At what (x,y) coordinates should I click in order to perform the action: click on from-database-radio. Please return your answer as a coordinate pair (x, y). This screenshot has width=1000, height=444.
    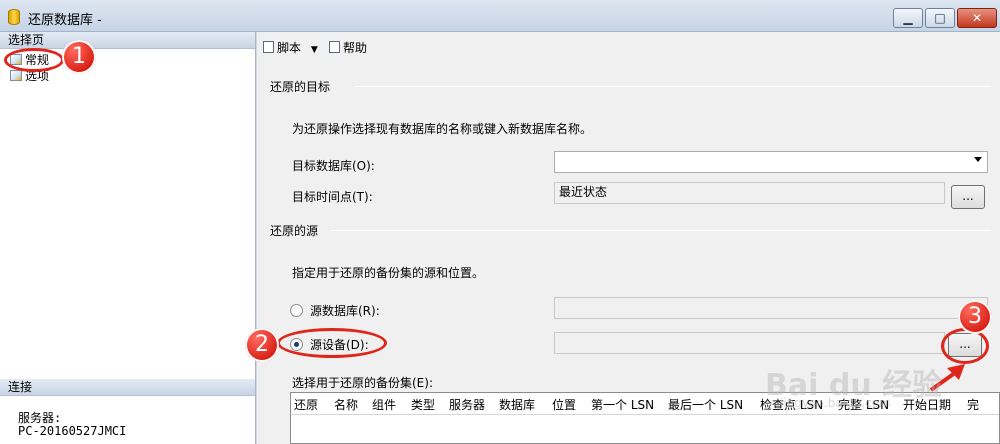
    Looking at the image, I should click on (296, 310).